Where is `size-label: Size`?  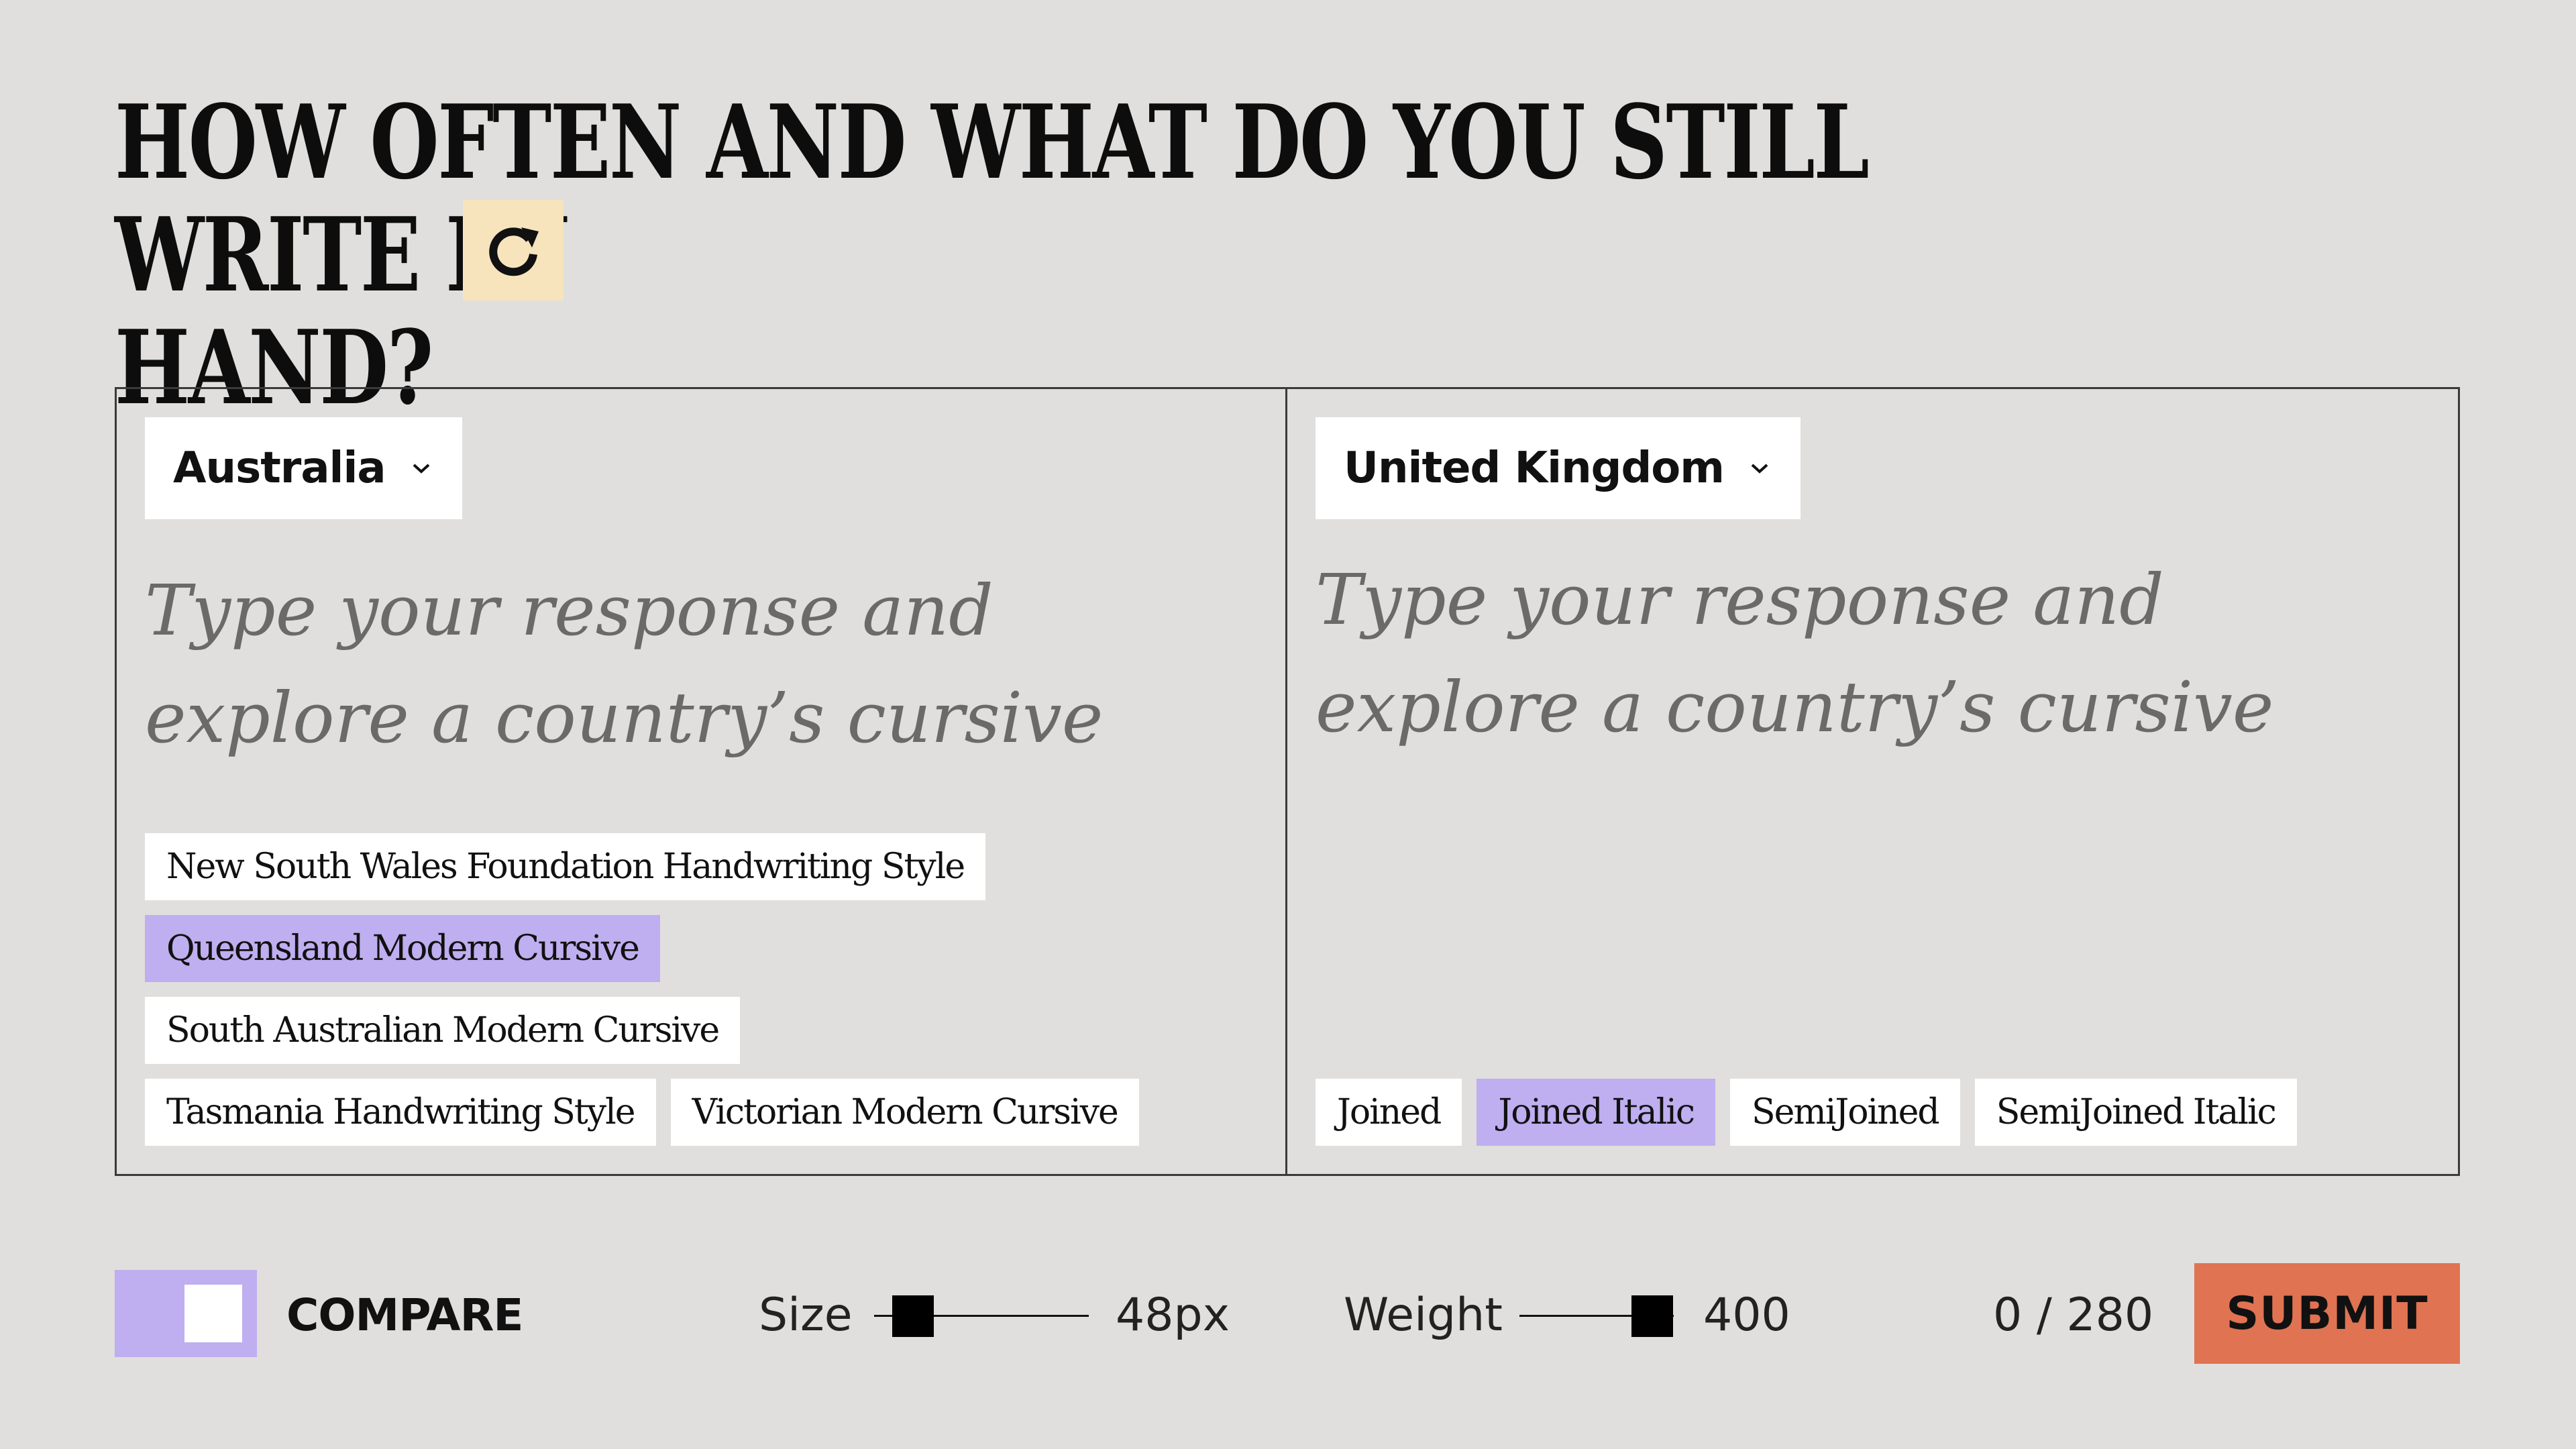 size-label: Size is located at coordinates (806, 1315).